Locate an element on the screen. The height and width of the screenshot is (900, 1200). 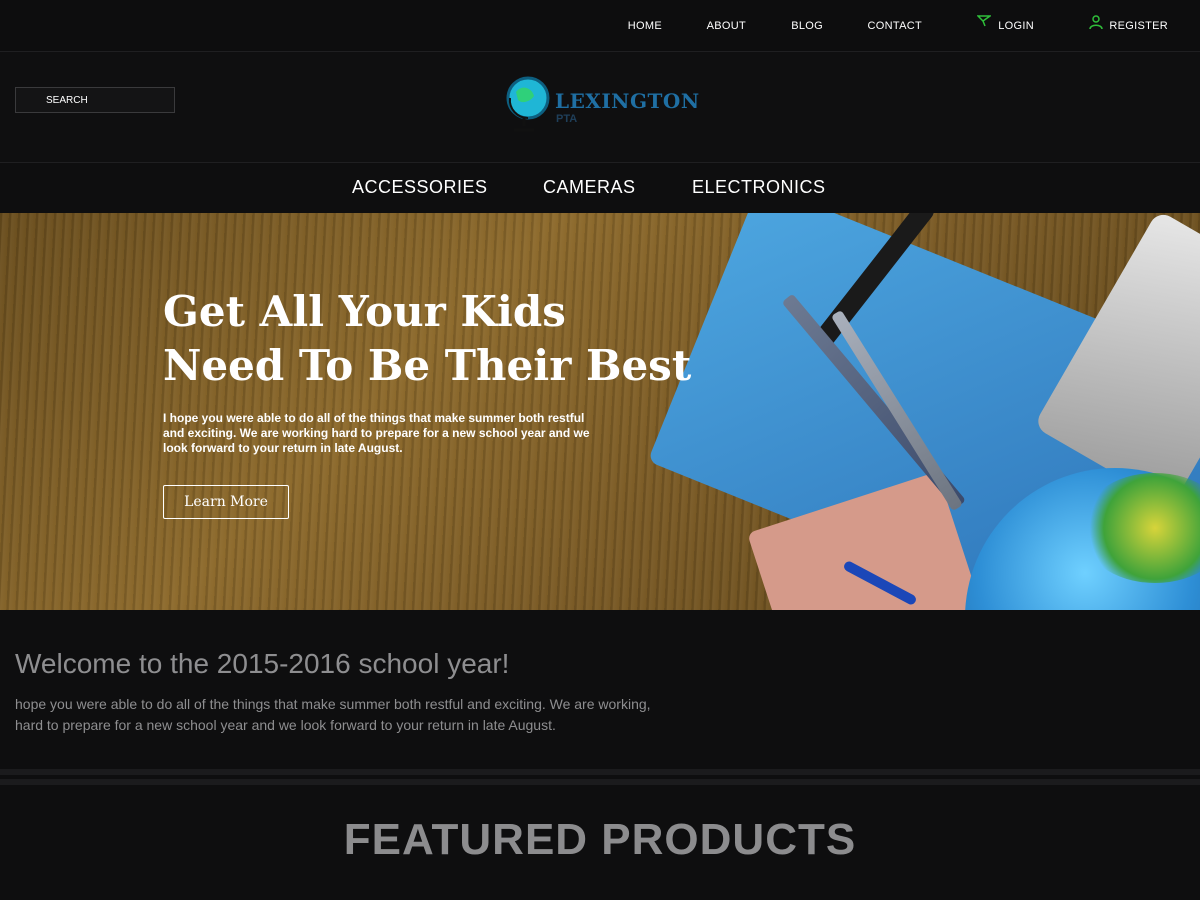
category-nav: ACCESSORIES CAMERAS ELECTRONICS is located at coordinates (600, 188).